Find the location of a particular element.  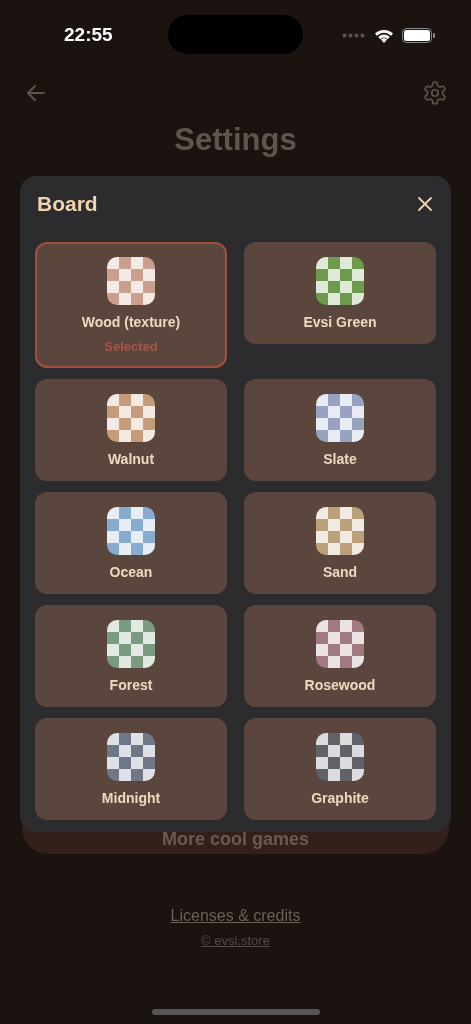

board-option: Forest is located at coordinates (131, 656).